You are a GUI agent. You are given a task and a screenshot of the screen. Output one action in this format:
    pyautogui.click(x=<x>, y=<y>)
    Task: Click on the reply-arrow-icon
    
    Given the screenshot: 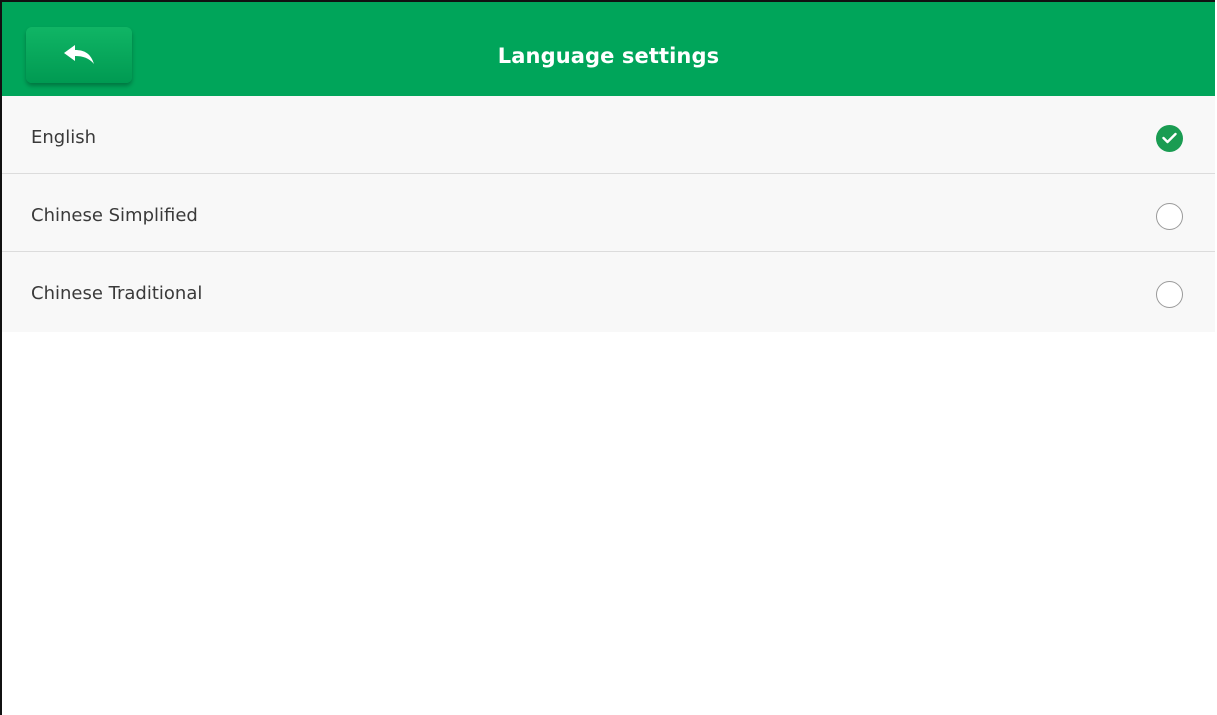 What is the action you would take?
    pyautogui.click(x=79, y=54)
    